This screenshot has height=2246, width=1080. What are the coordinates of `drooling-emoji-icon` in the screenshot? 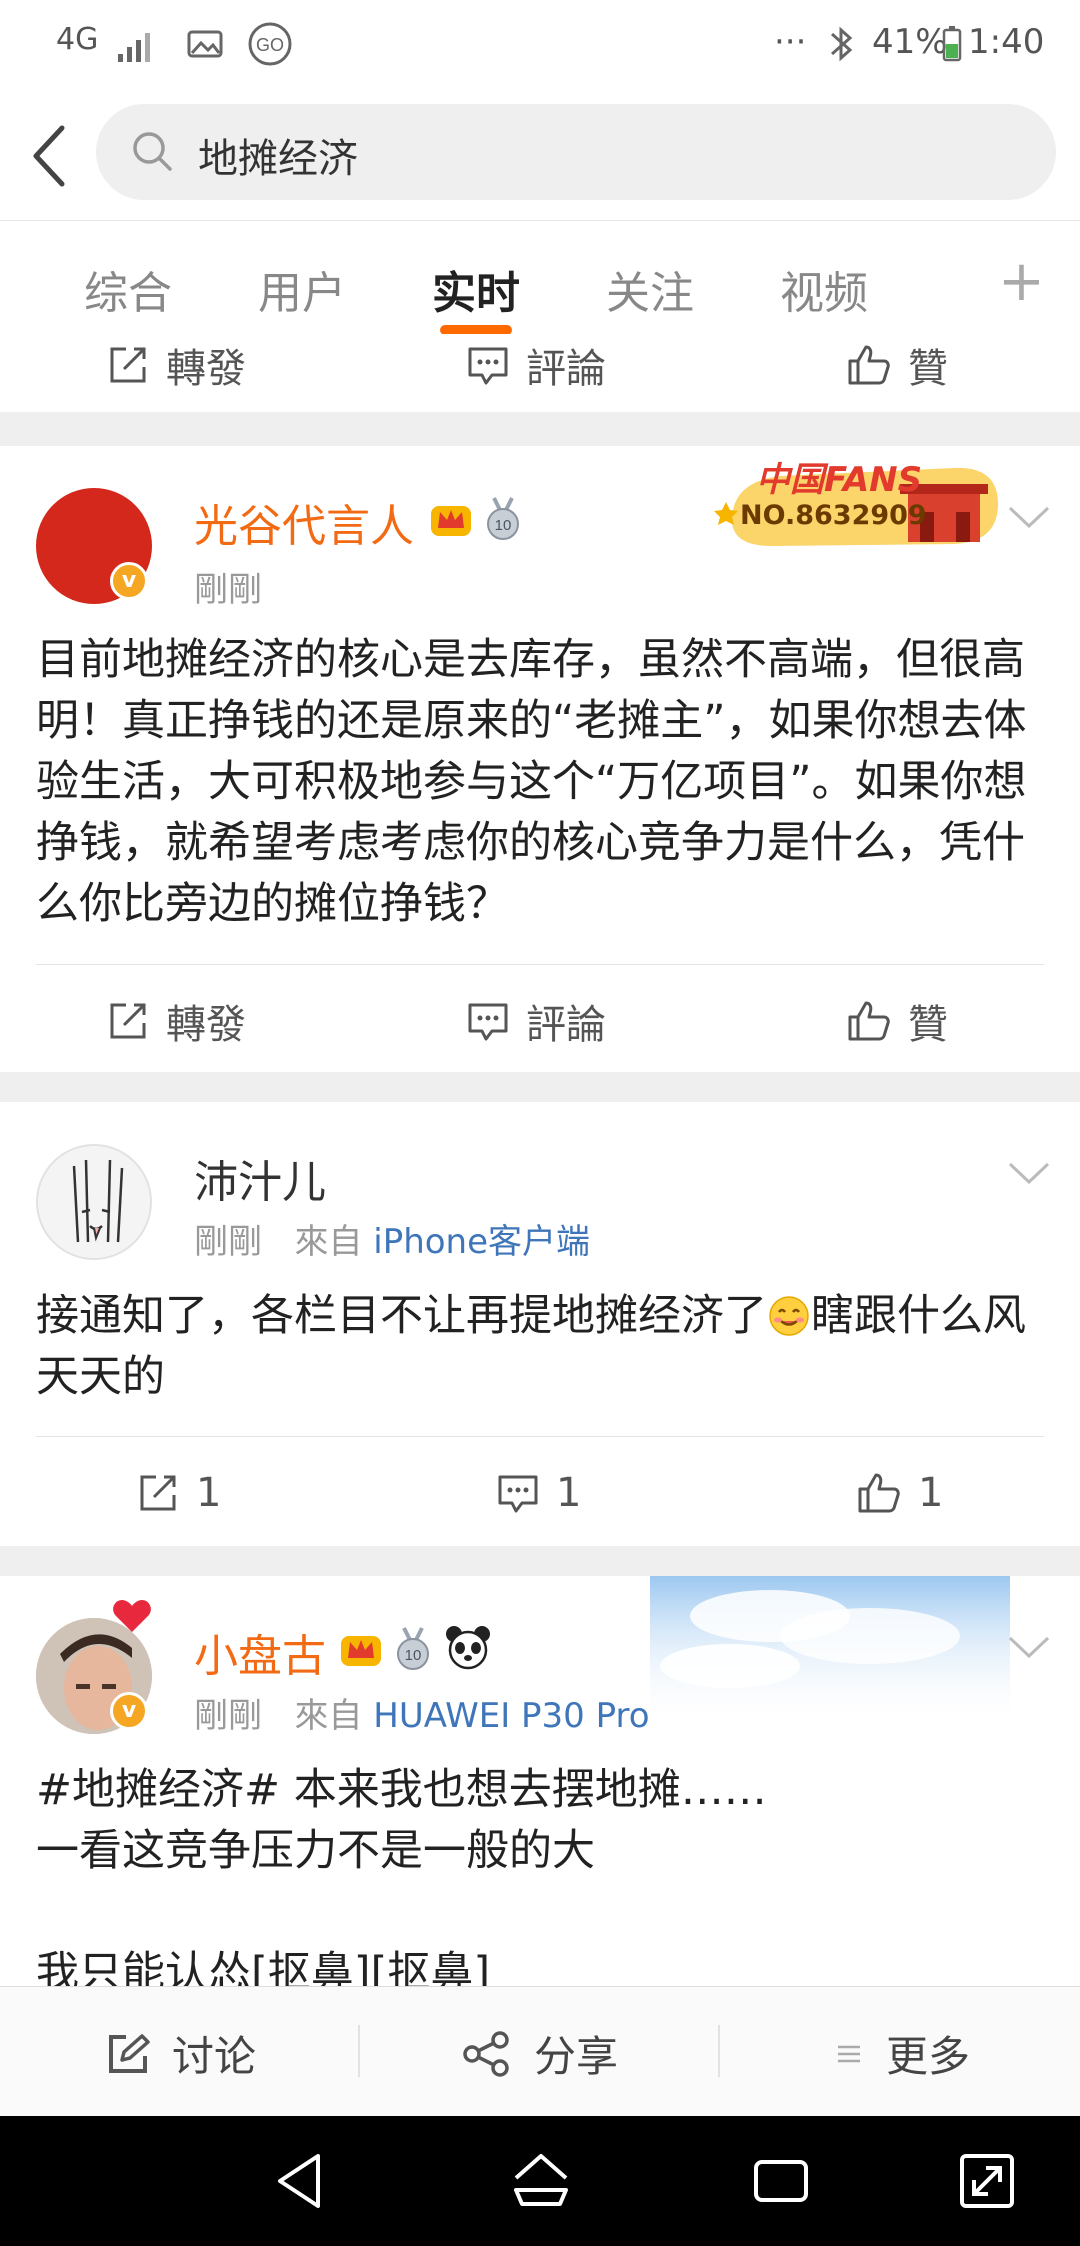 It's located at (789, 1316).